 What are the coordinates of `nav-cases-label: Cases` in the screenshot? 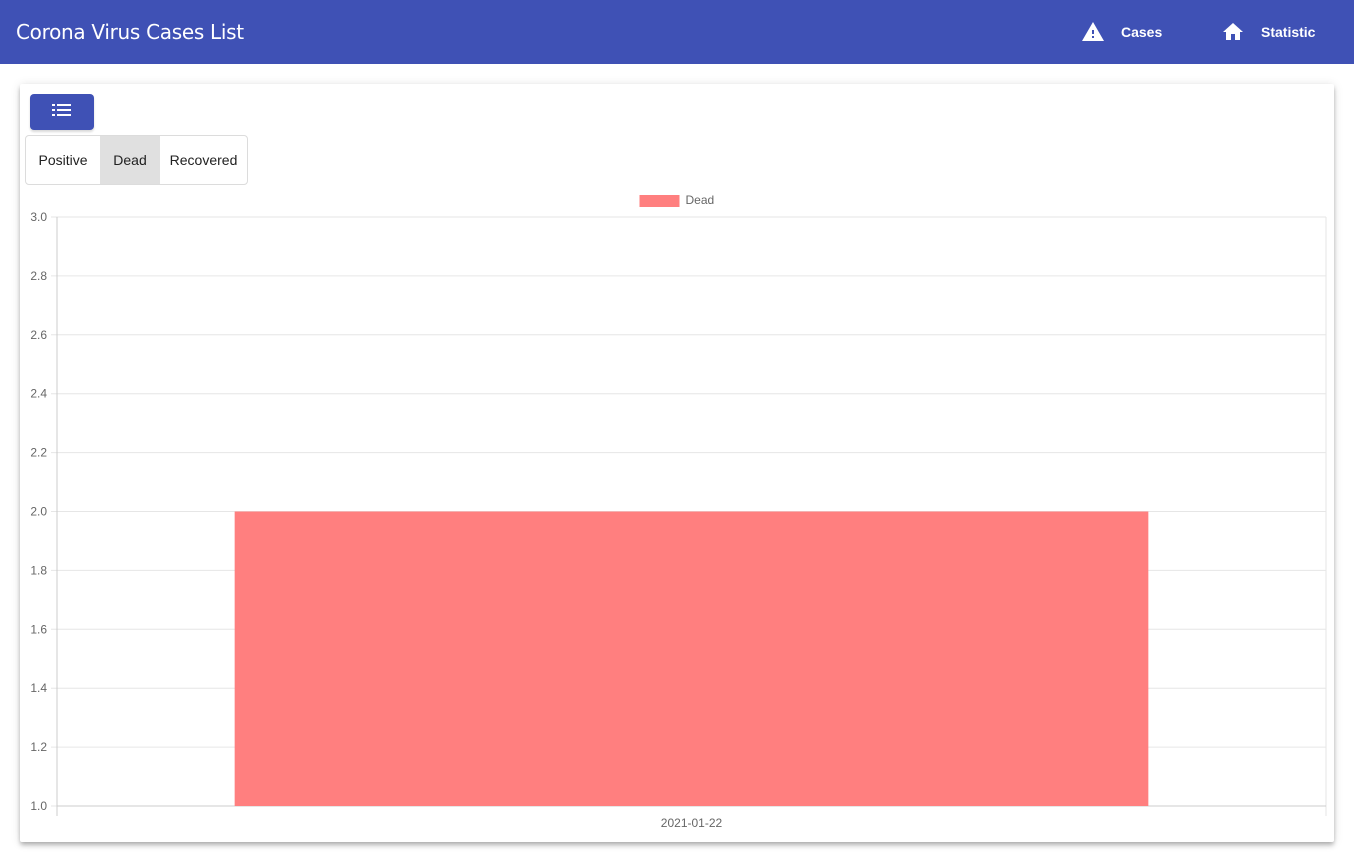 It's located at (1142, 32).